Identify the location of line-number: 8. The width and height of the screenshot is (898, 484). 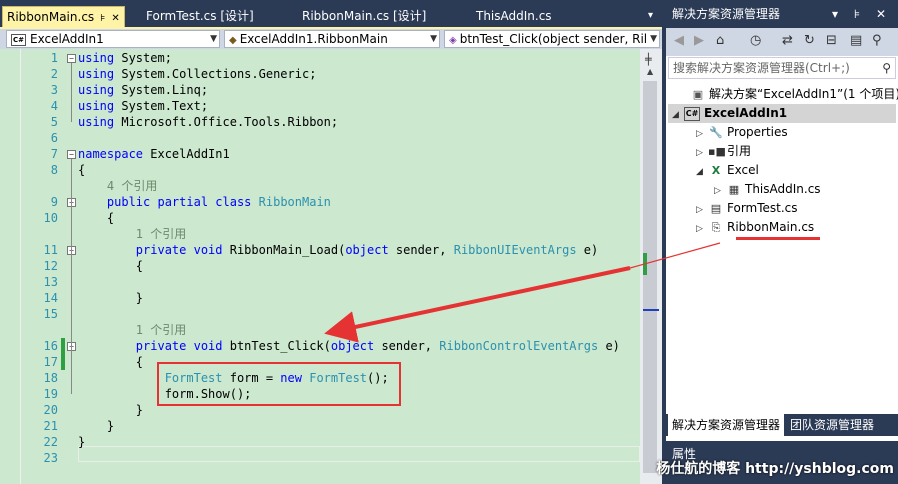
(54, 170).